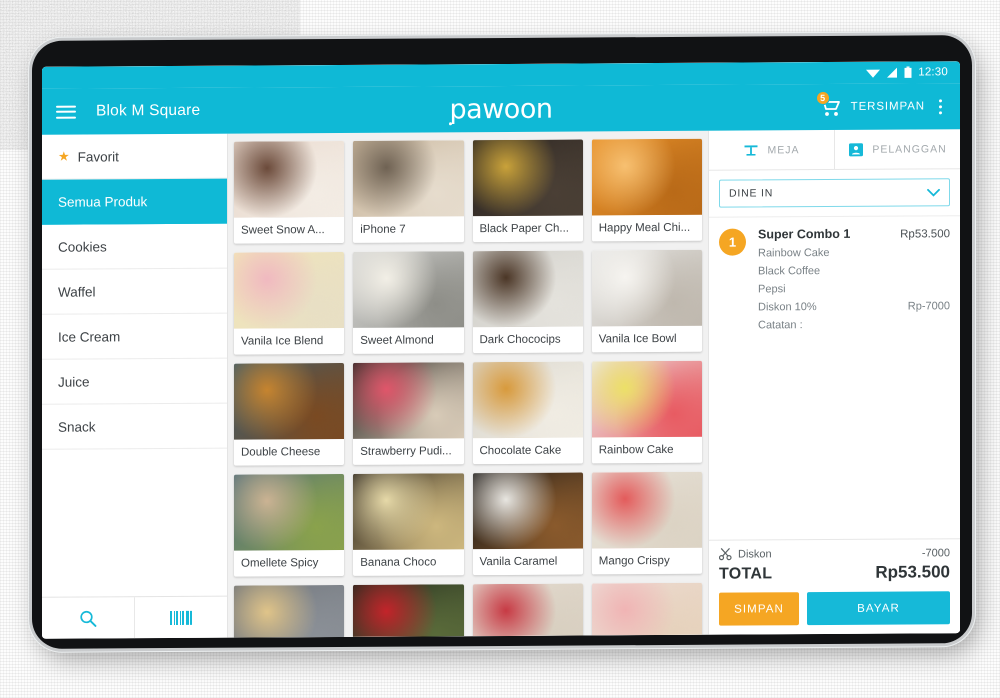 This screenshot has width=1000, height=698. I want to click on total-label: TOTAL, so click(746, 574).